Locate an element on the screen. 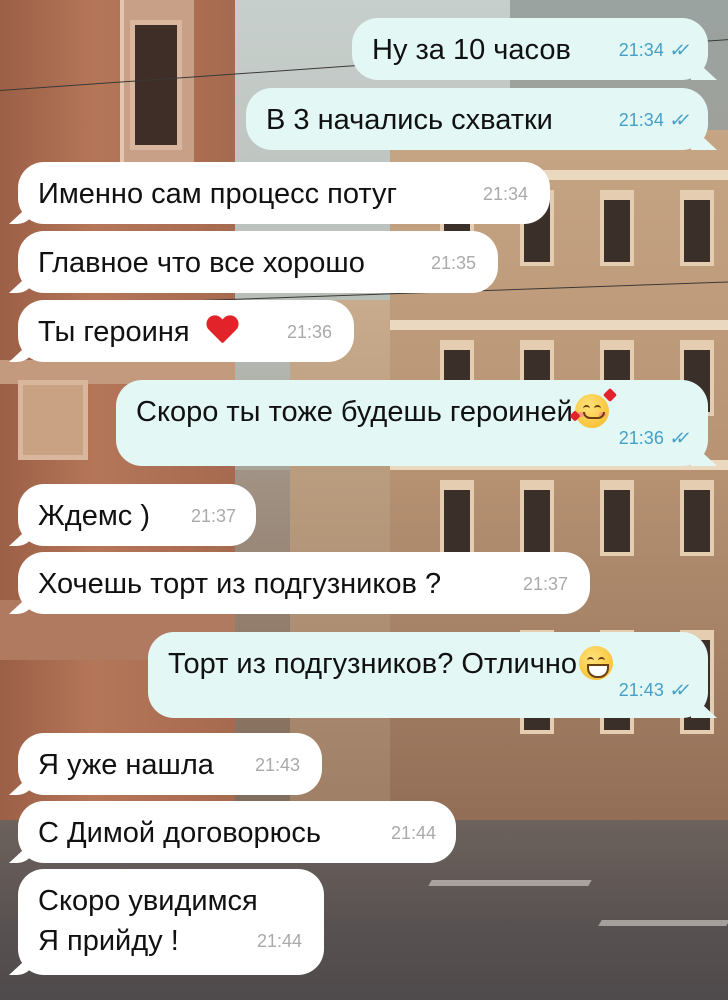 This screenshot has height=1000, width=728. message-text: Ну за 10 часов is located at coordinates (471, 50).